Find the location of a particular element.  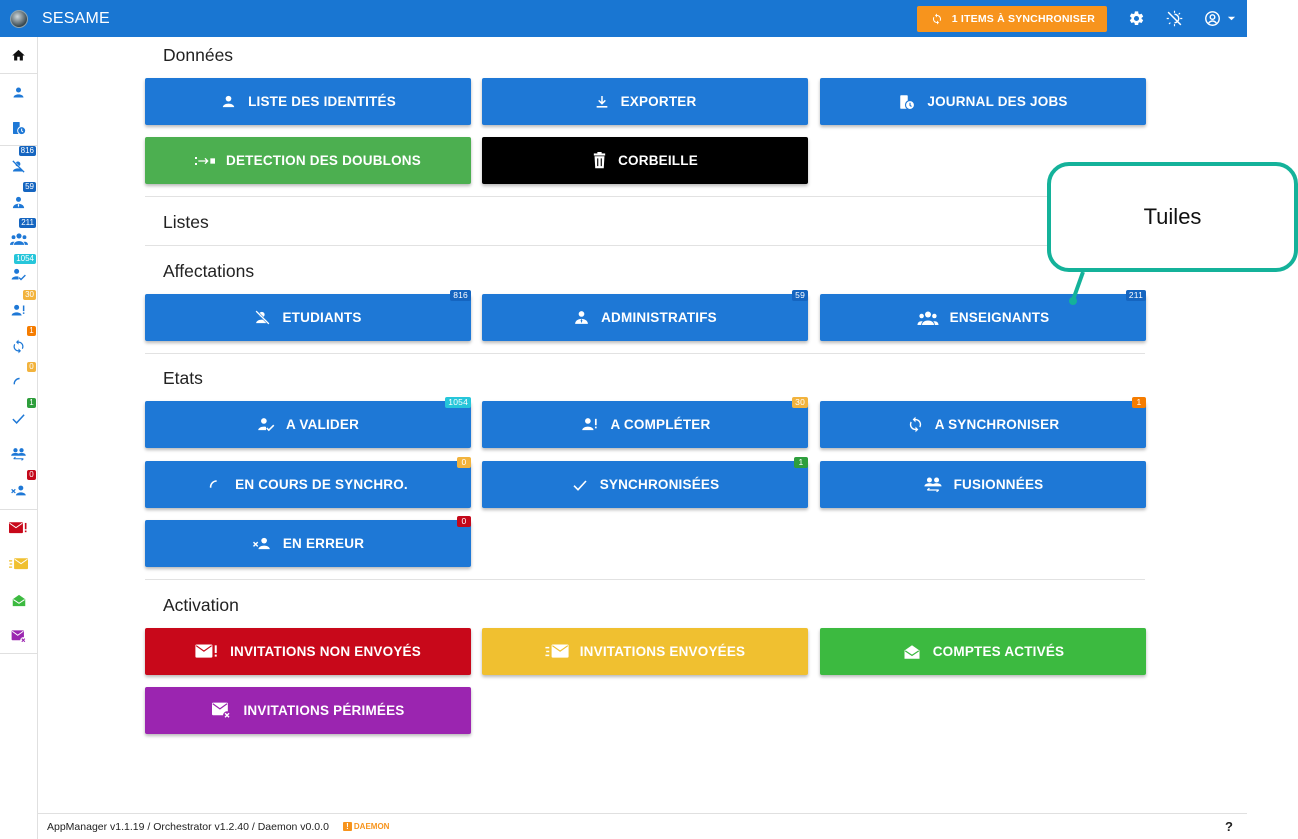

section-title-activation: Activation is located at coordinates (201, 605).